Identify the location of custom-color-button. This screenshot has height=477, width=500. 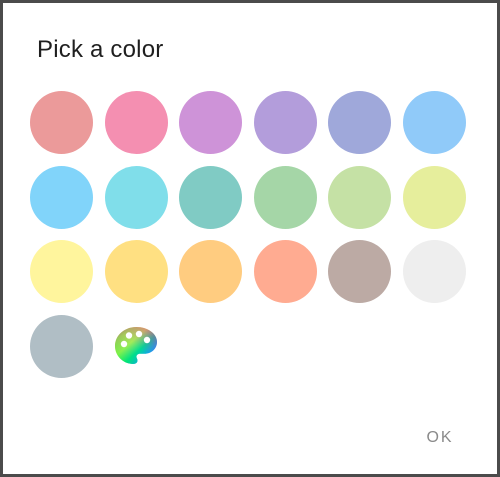
(136, 346).